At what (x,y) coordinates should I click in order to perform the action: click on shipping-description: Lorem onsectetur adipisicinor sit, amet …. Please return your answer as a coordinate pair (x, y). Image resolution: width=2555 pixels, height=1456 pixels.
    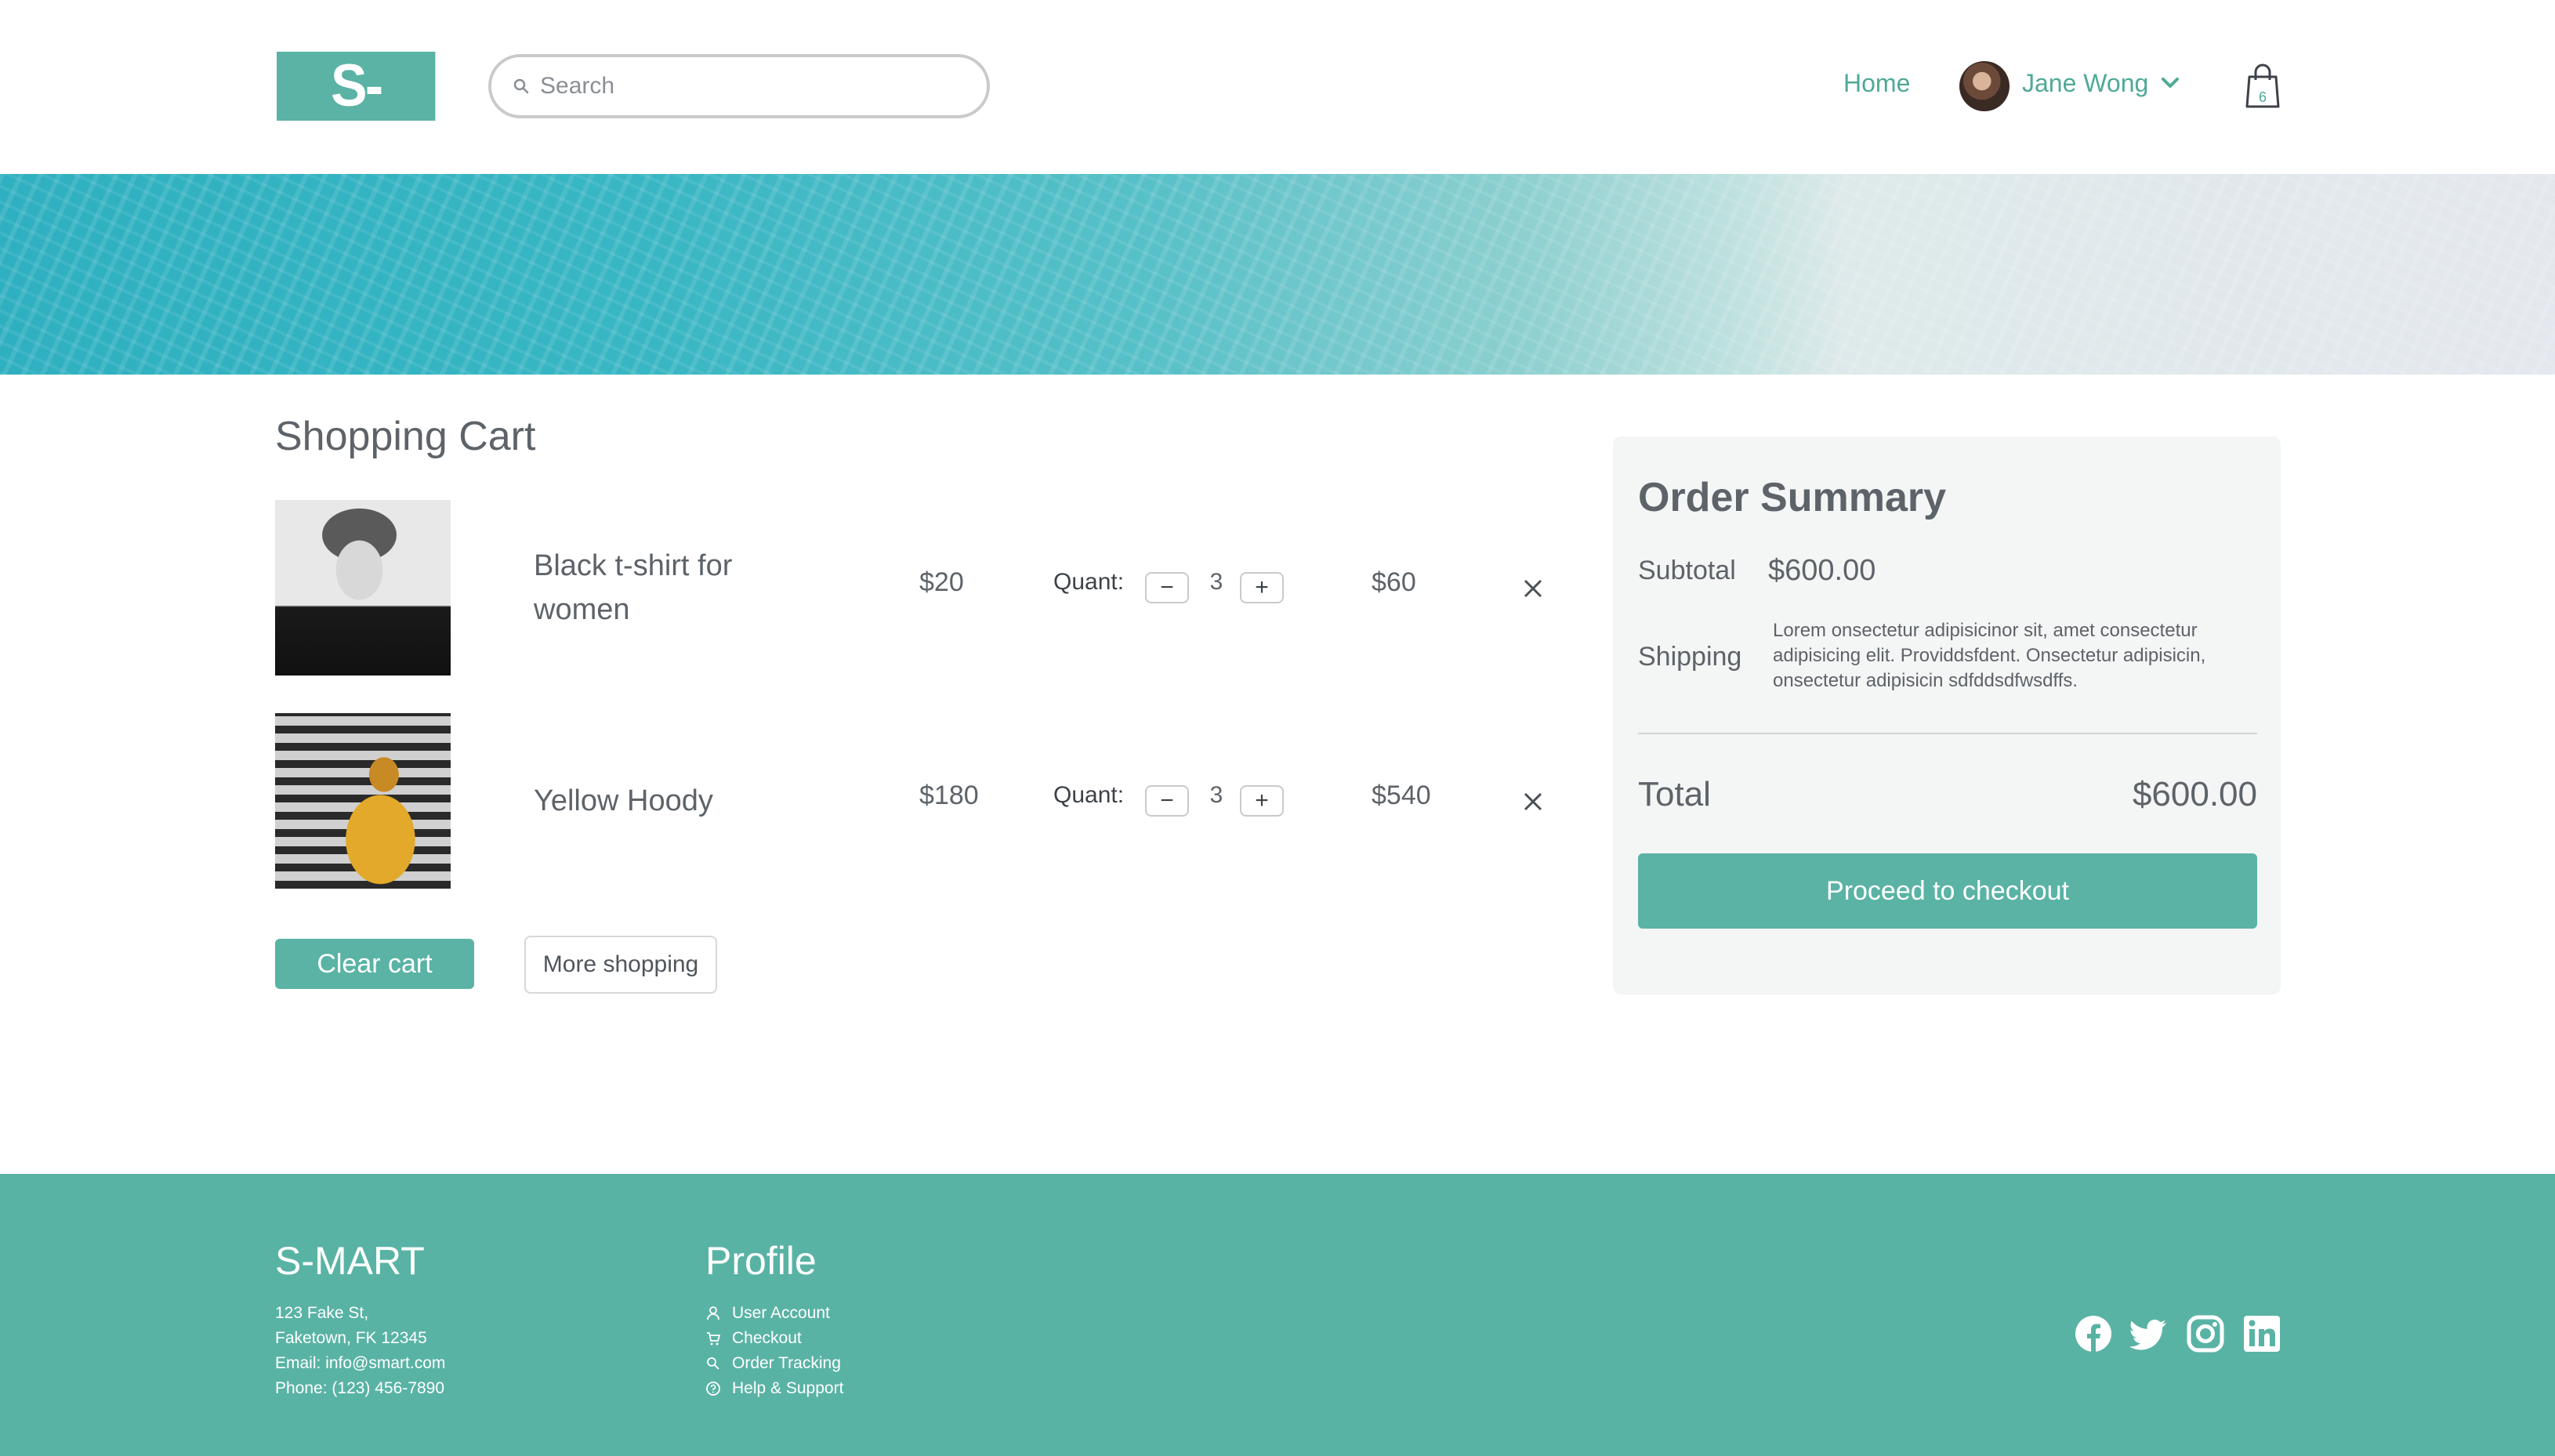
    Looking at the image, I should click on (1989, 655).